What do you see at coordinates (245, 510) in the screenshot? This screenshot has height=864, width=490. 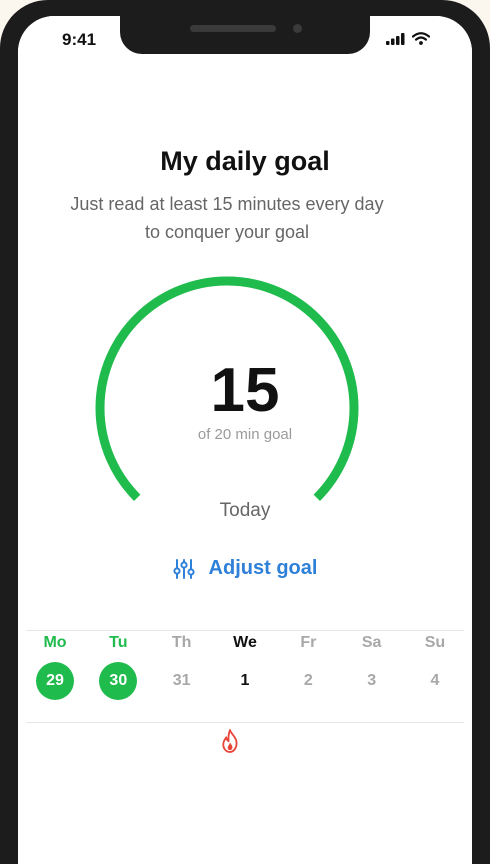 I see `period-label: Today` at bounding box center [245, 510].